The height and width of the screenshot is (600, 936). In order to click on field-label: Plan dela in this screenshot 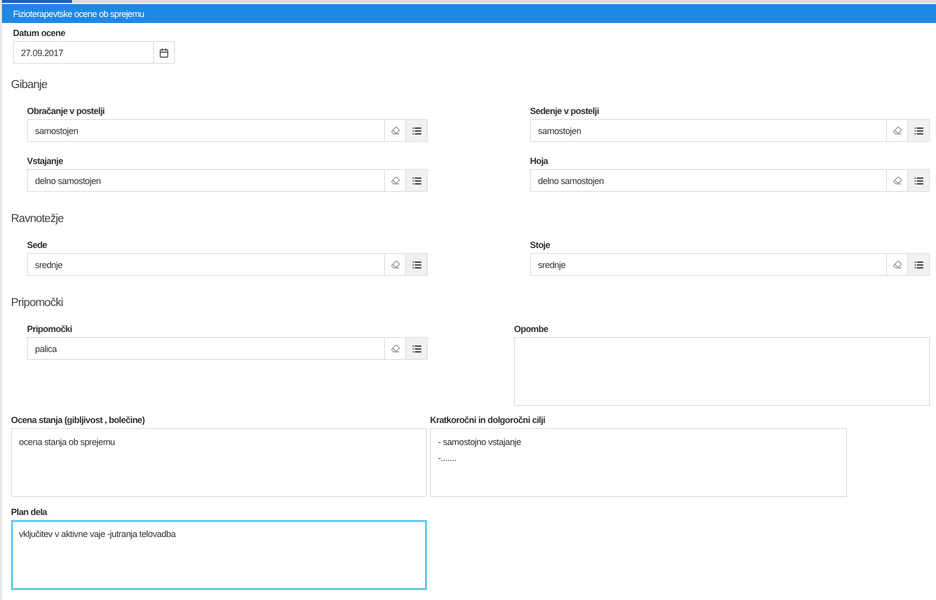, I will do `click(29, 512)`.